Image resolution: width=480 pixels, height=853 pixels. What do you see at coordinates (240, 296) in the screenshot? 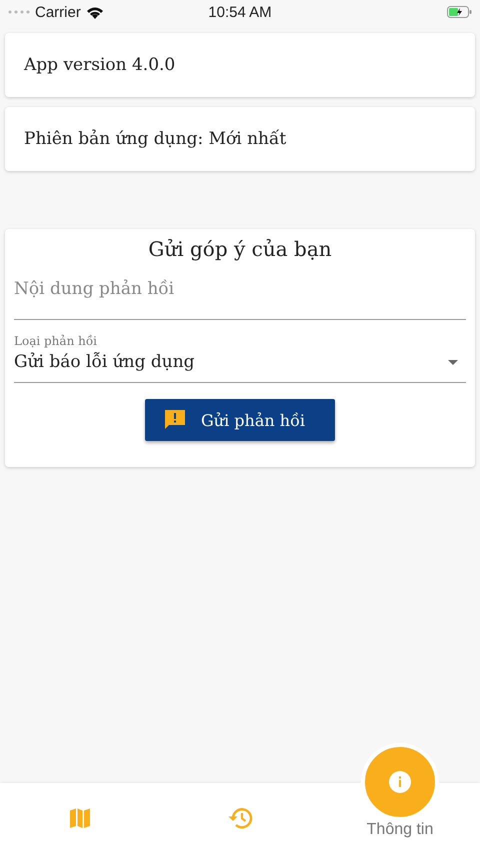
I see `content-field: Nội dung phản hồi` at bounding box center [240, 296].